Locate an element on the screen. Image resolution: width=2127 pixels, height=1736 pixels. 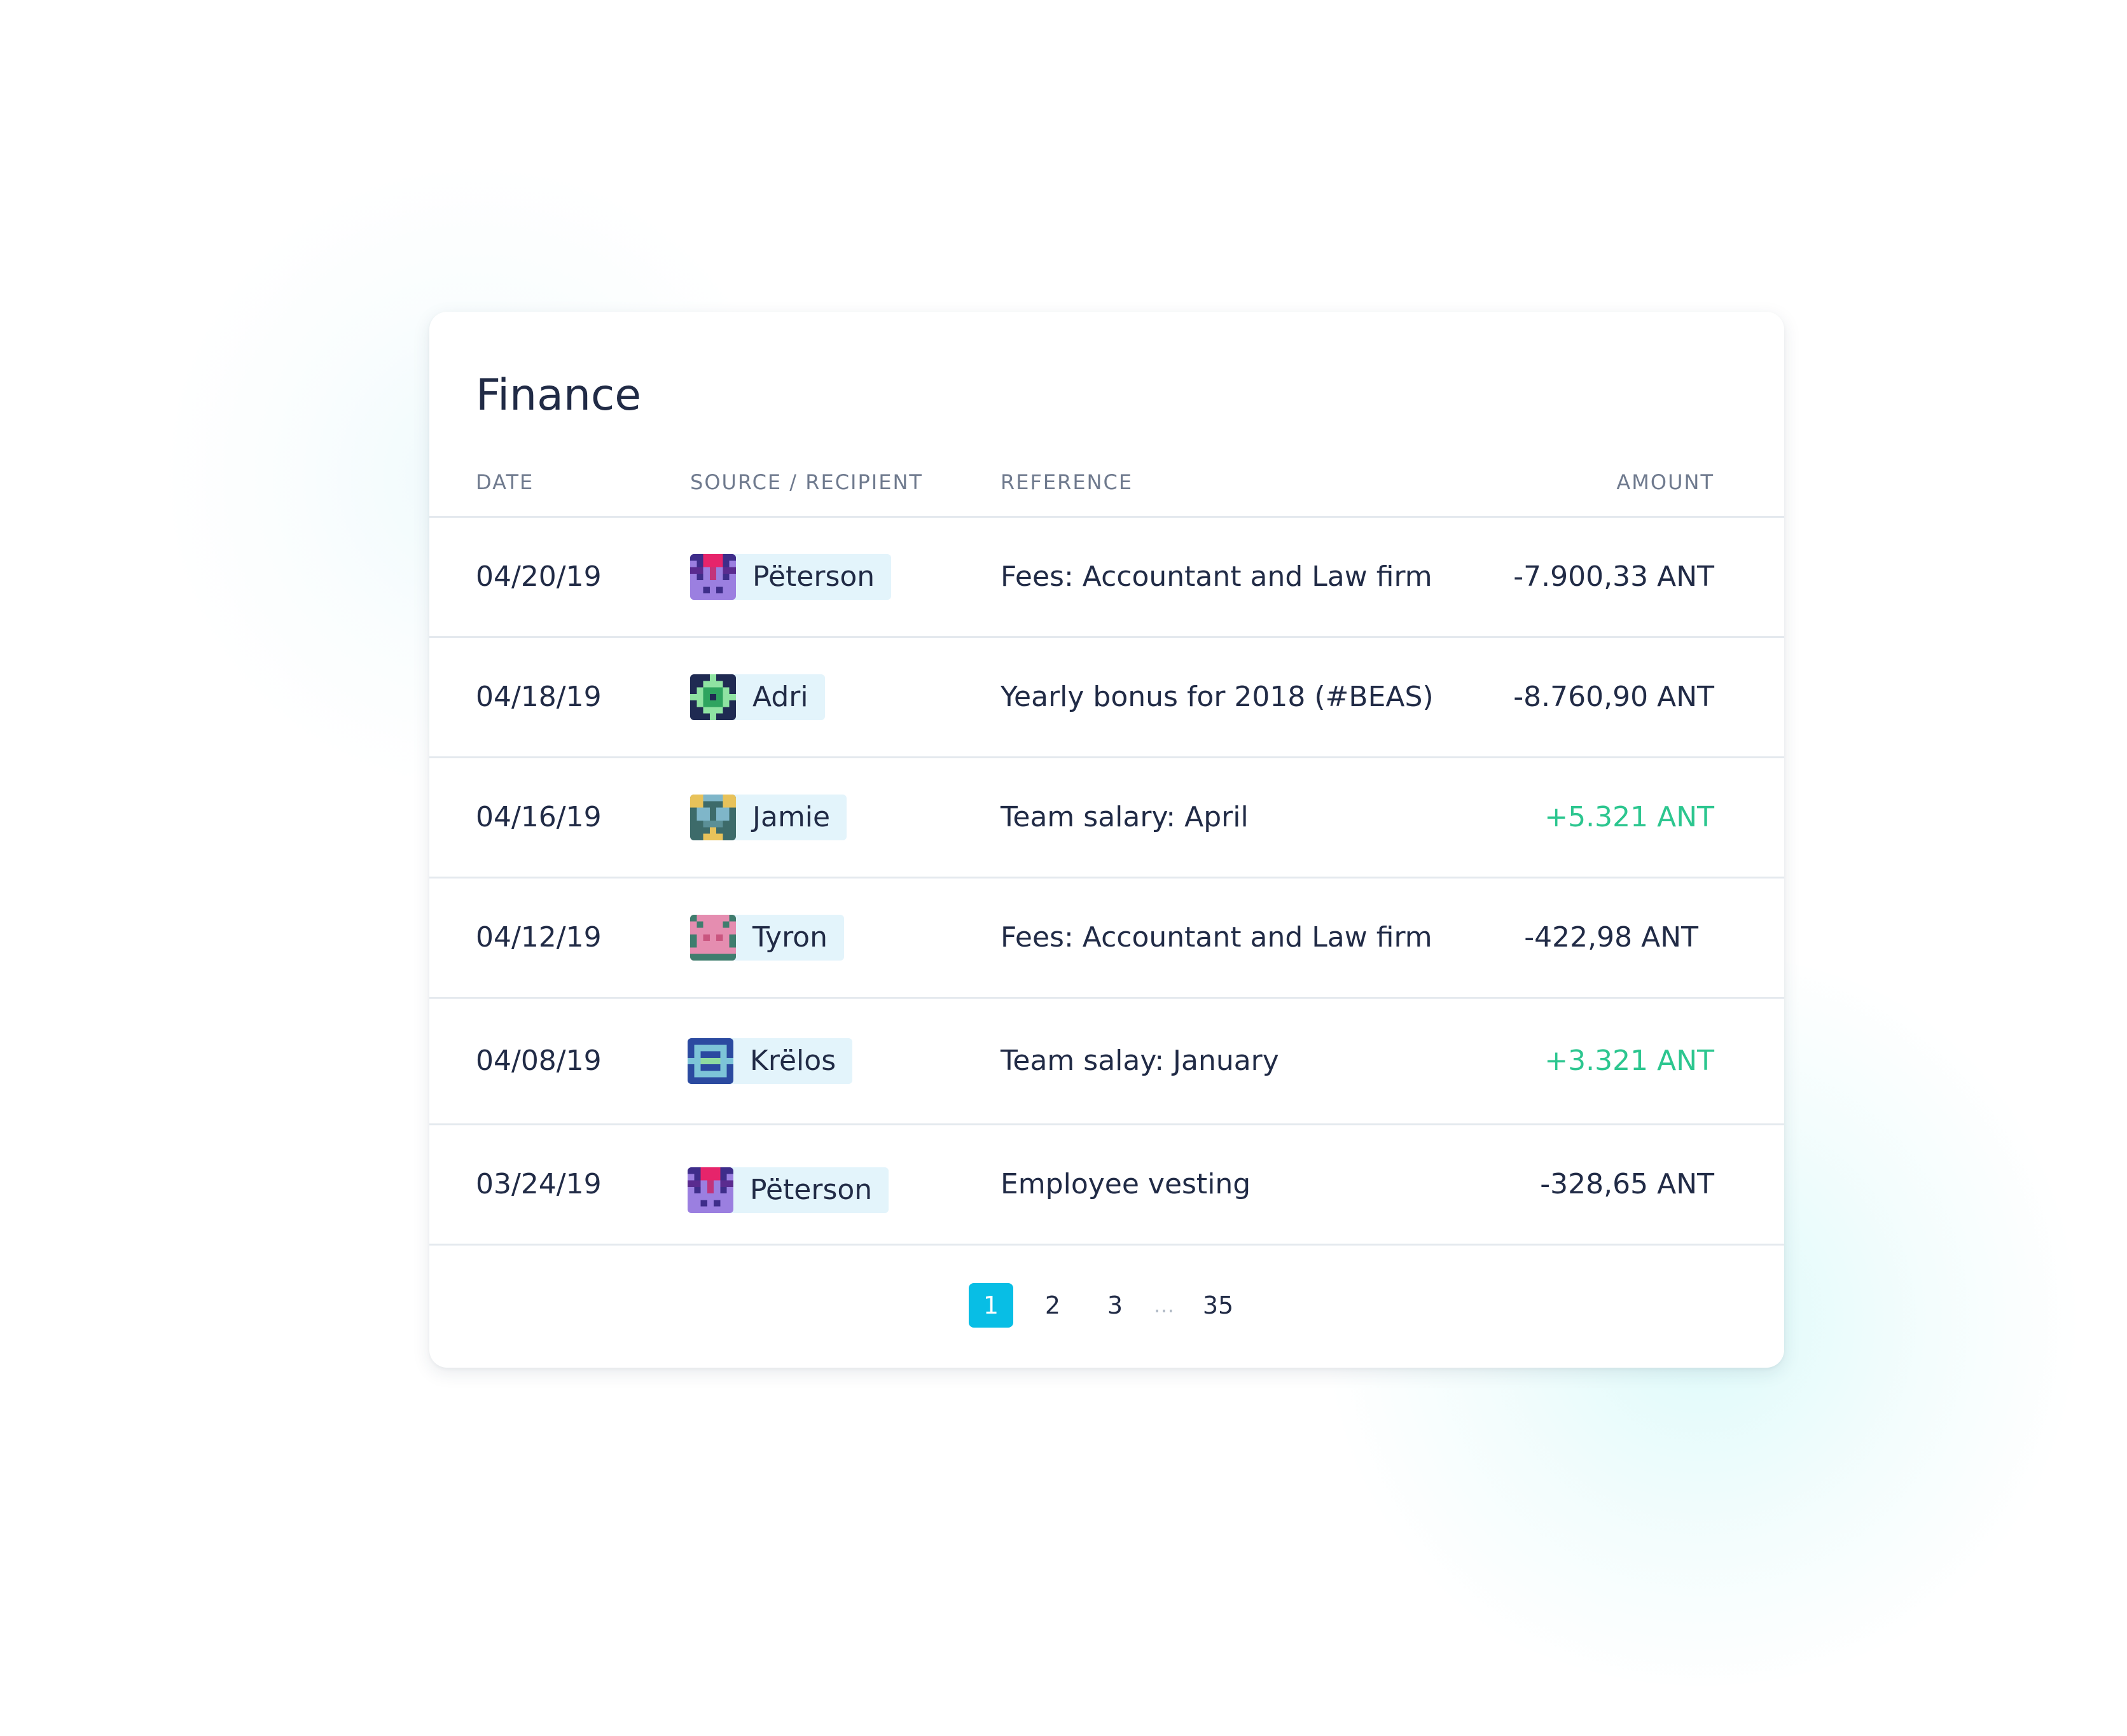
recipient-badge: Adri is located at coordinates (757, 697).